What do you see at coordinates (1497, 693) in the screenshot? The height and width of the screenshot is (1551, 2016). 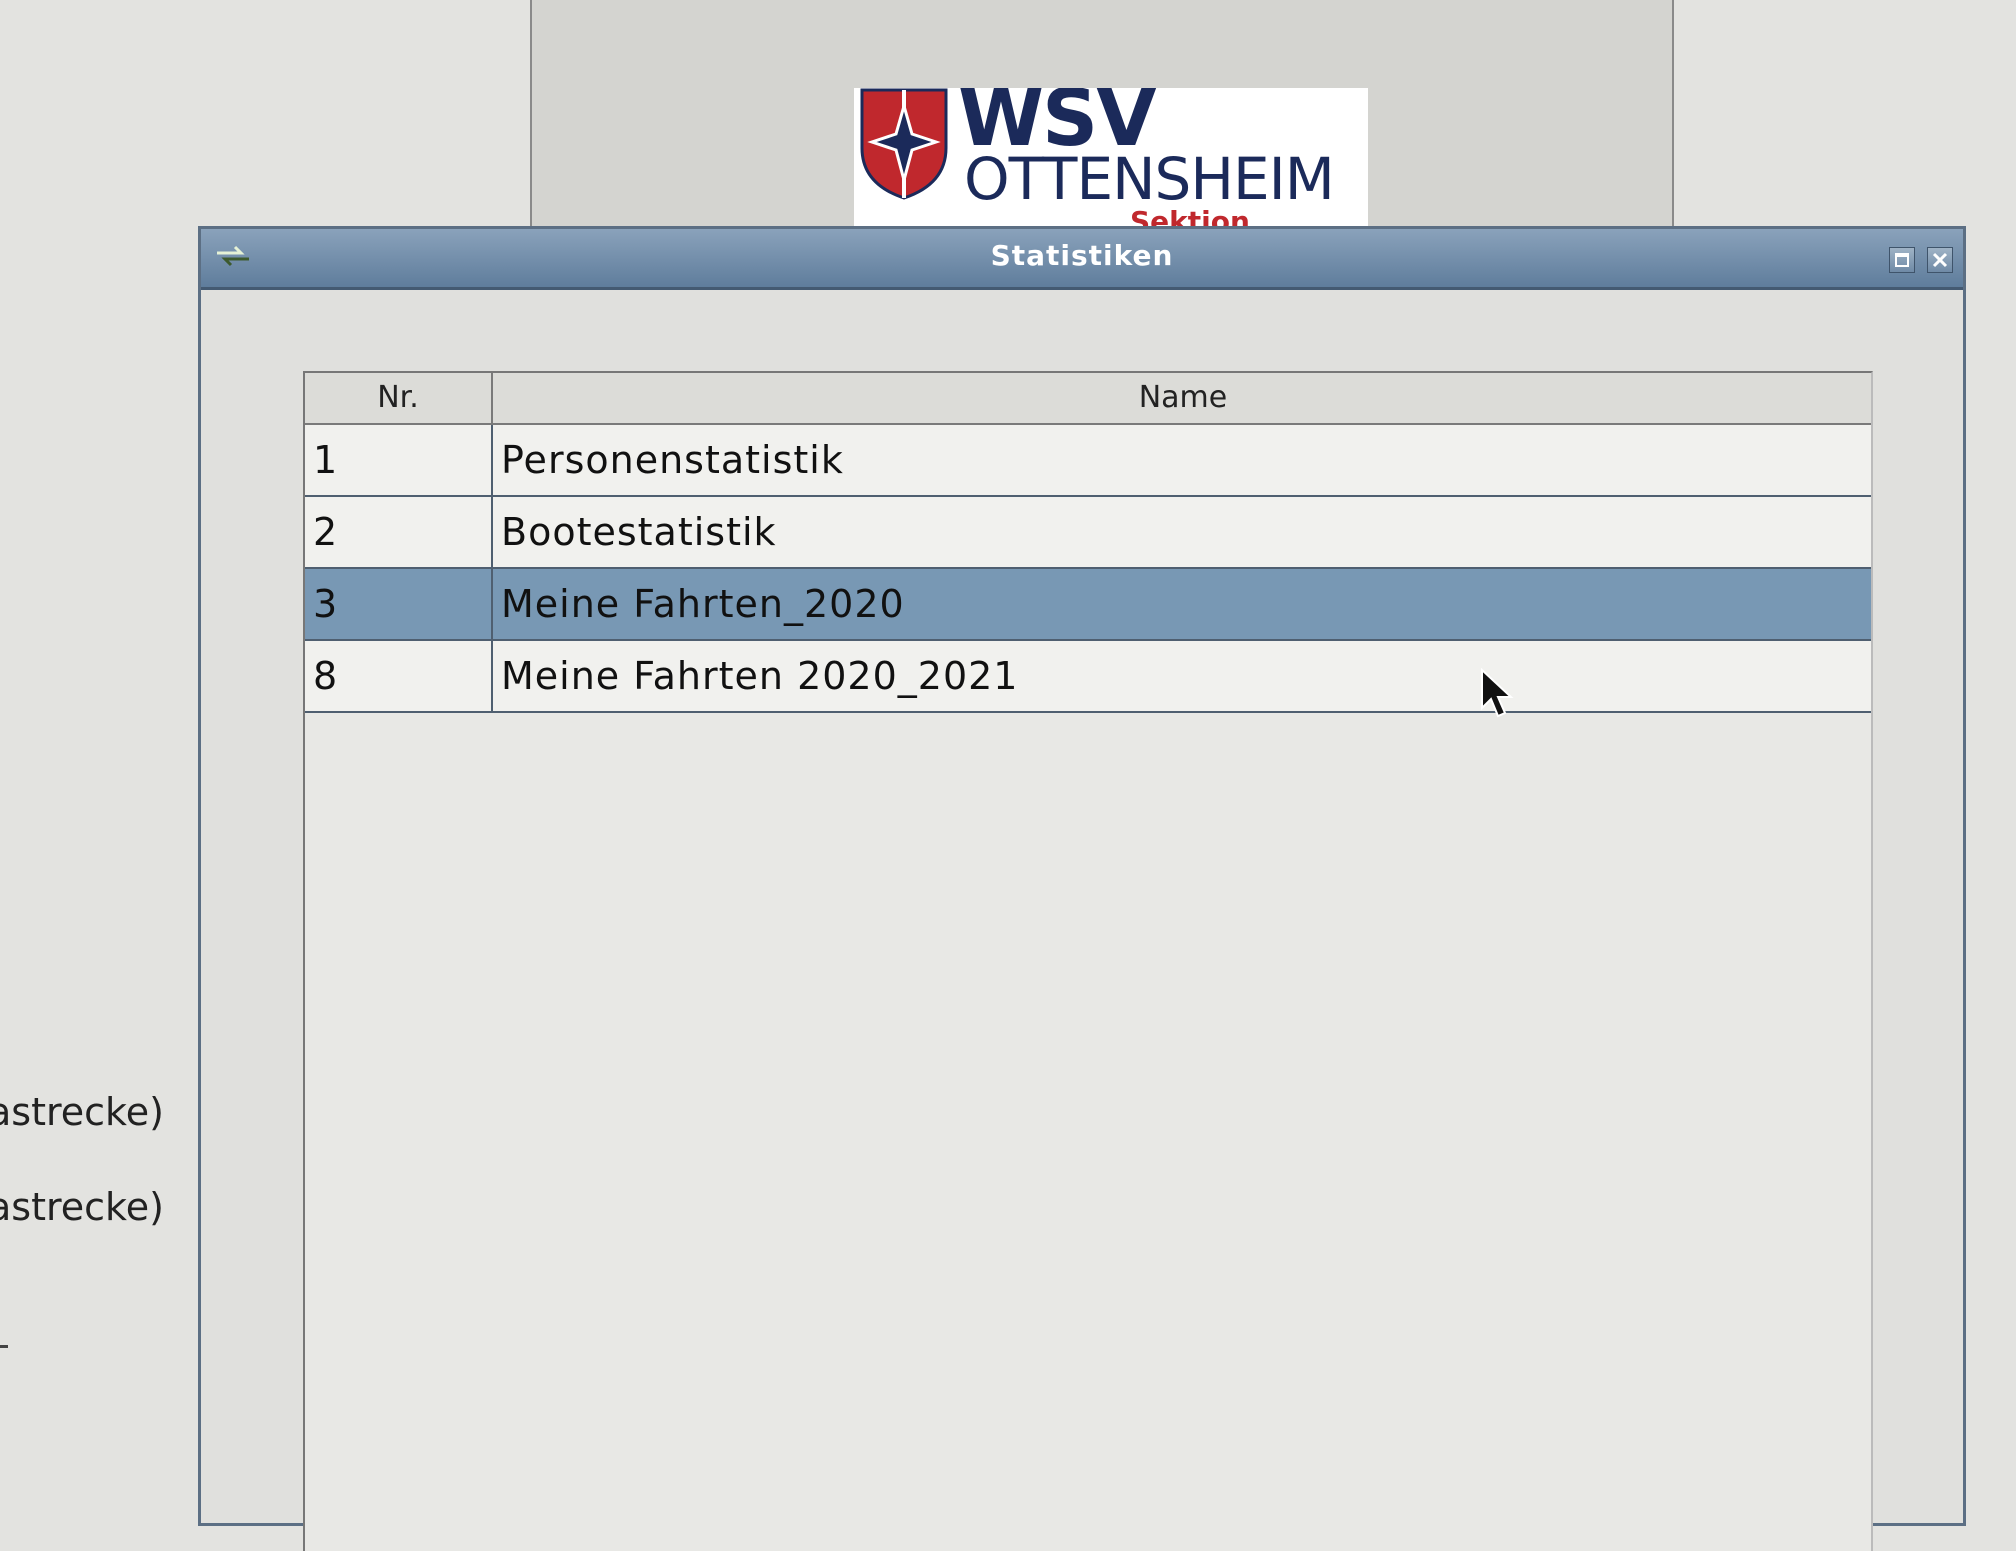 I see `mouse-cursor-icon` at bounding box center [1497, 693].